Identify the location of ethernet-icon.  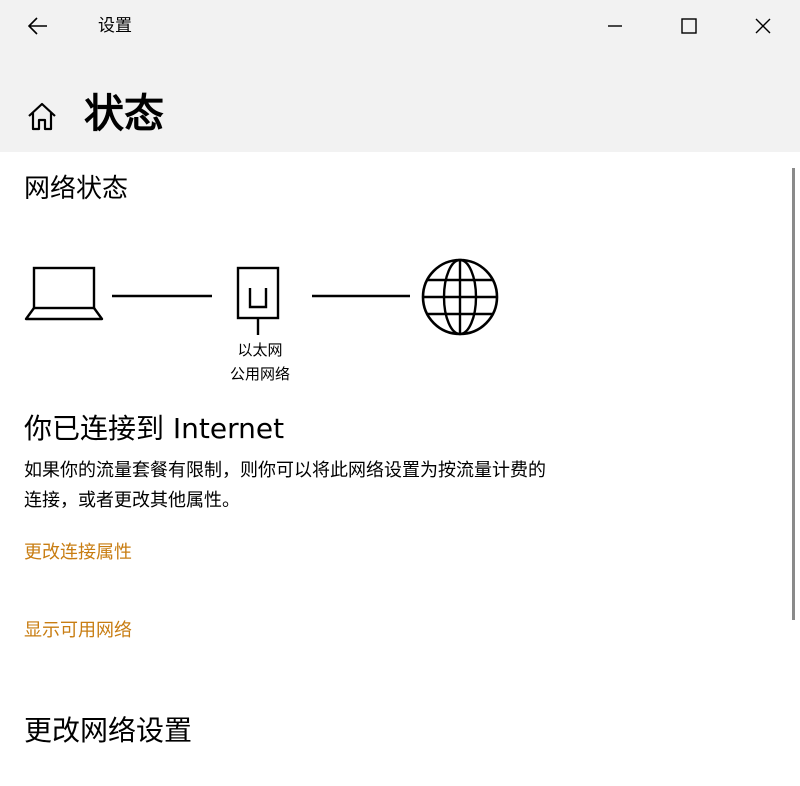
(258, 300).